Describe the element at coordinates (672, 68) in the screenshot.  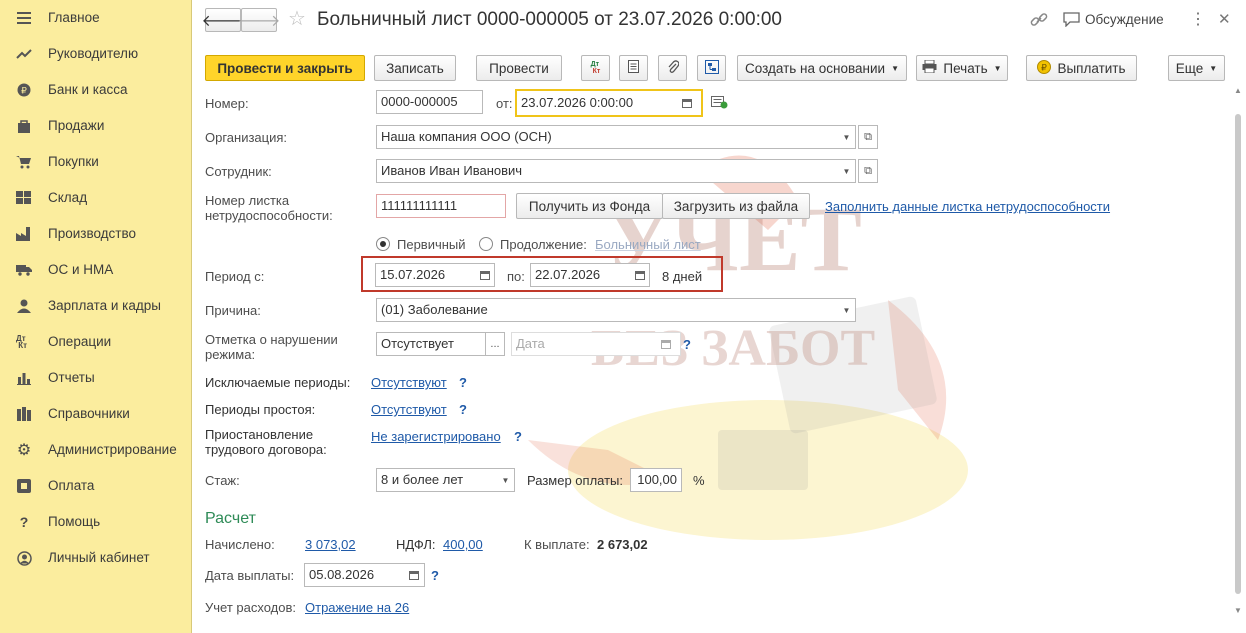
I see `attach-button` at that location.